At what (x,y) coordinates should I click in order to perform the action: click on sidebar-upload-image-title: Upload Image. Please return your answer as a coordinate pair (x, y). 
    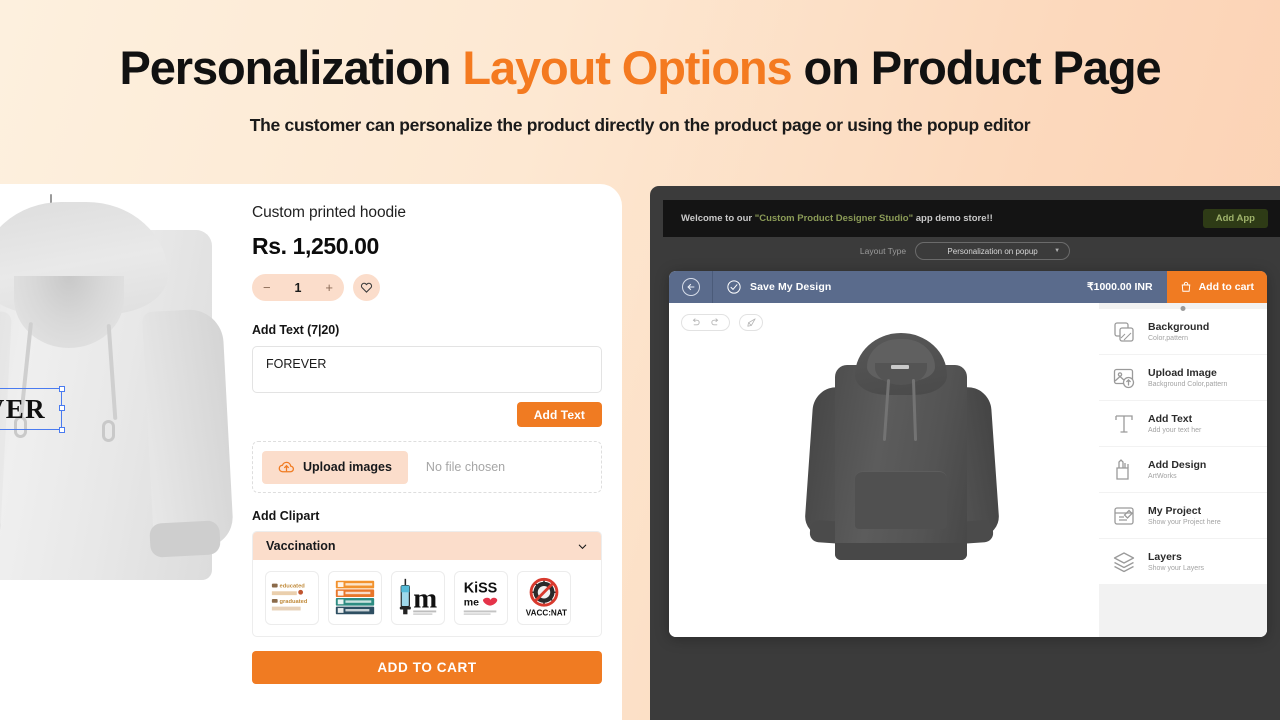
    Looking at the image, I should click on (1182, 373).